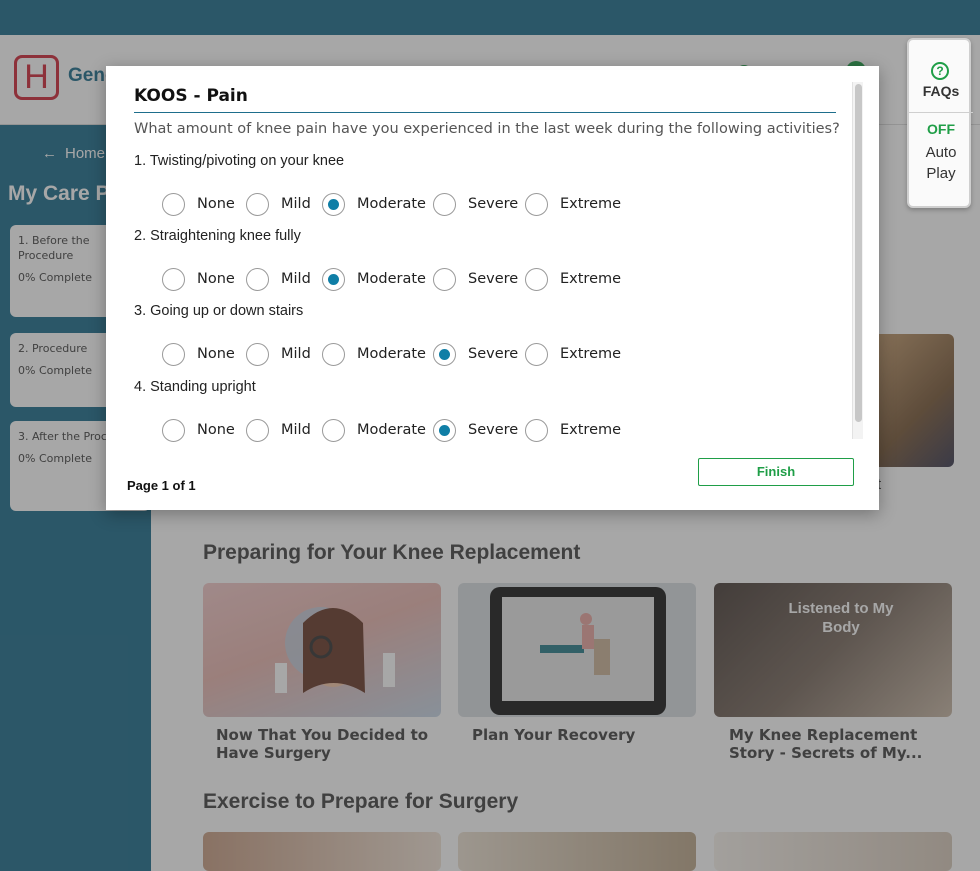  What do you see at coordinates (217, 236) in the screenshot?
I see `question-text: 2. Straightening knee fully` at bounding box center [217, 236].